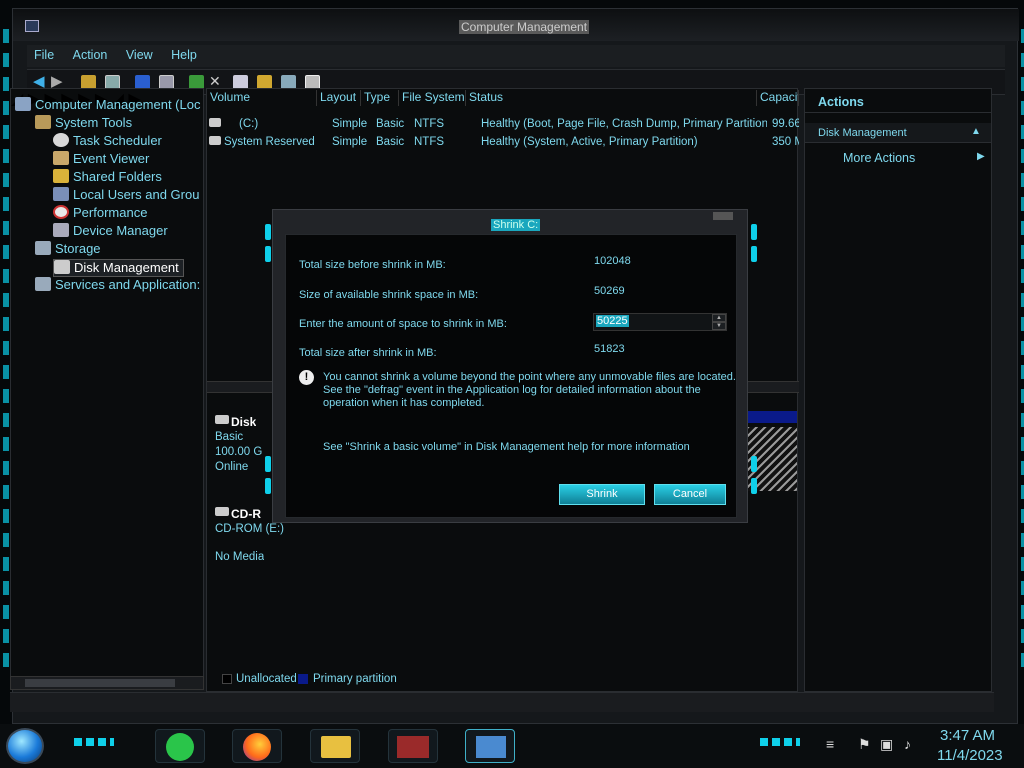 Image resolution: width=1024 pixels, height=768 pixels. I want to click on title-bar: Computer Management, so click(516, 25).